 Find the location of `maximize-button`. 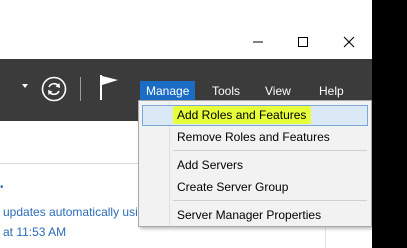

maximize-button is located at coordinates (303, 42).